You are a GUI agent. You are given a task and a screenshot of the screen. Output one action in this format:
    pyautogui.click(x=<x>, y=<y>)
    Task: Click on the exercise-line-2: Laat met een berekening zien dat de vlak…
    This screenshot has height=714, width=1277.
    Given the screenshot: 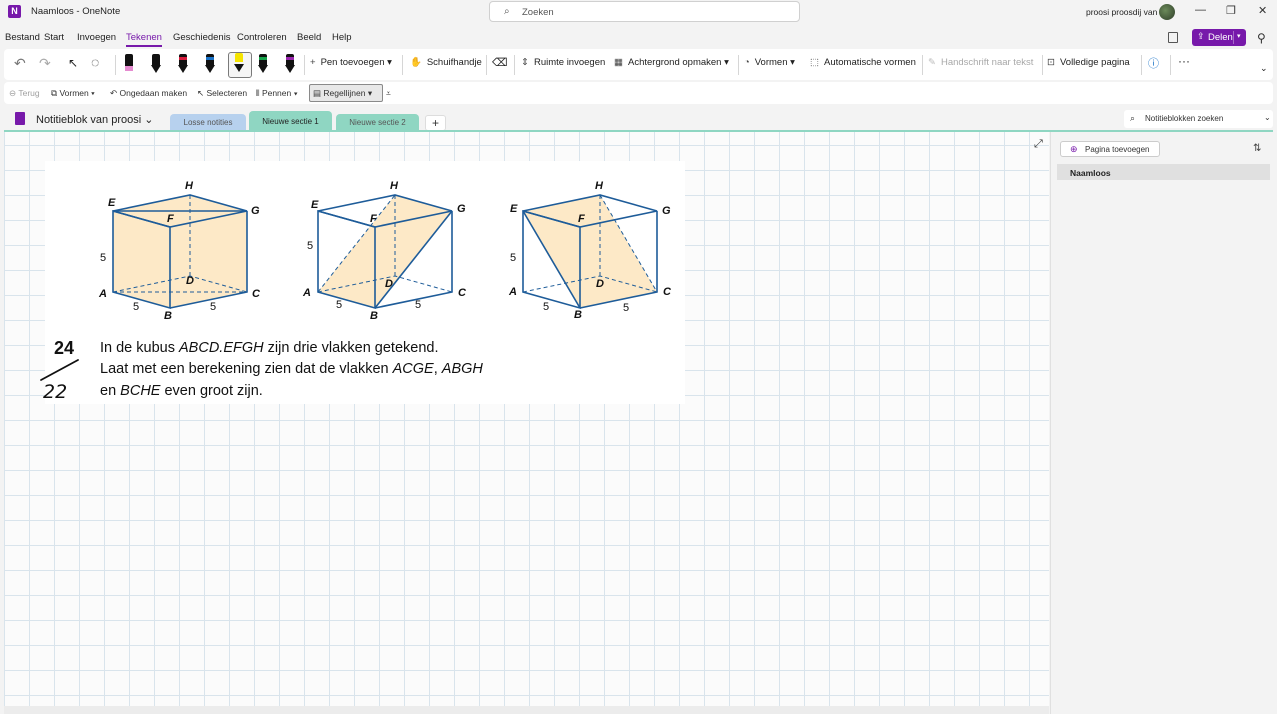 What is the action you would take?
    pyautogui.click(x=291, y=369)
    